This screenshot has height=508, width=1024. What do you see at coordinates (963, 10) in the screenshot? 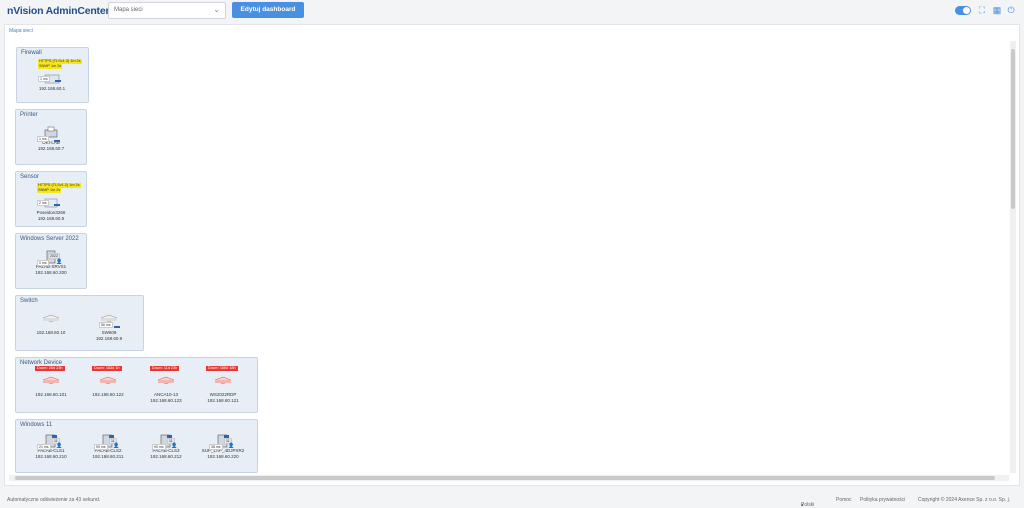
I see `theme-toggle` at bounding box center [963, 10].